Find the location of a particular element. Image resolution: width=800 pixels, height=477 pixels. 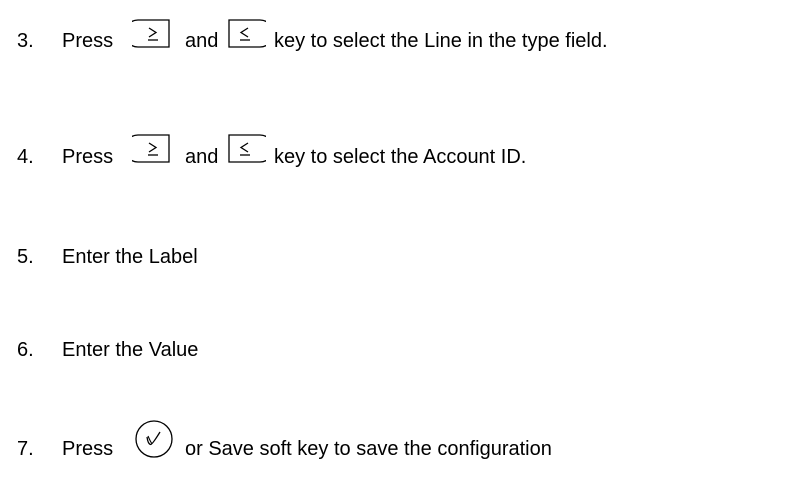

step-text: Enter the Label is located at coordinates (130, 257).